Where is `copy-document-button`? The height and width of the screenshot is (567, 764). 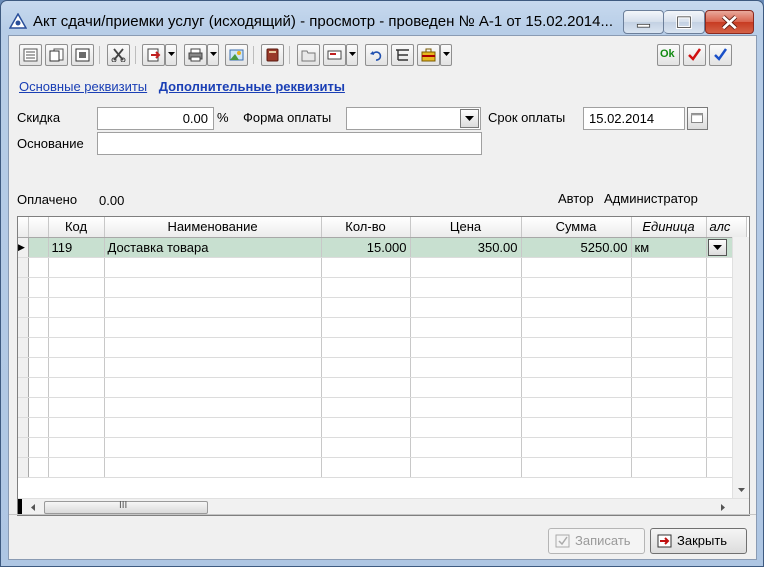 copy-document-button is located at coordinates (56, 55).